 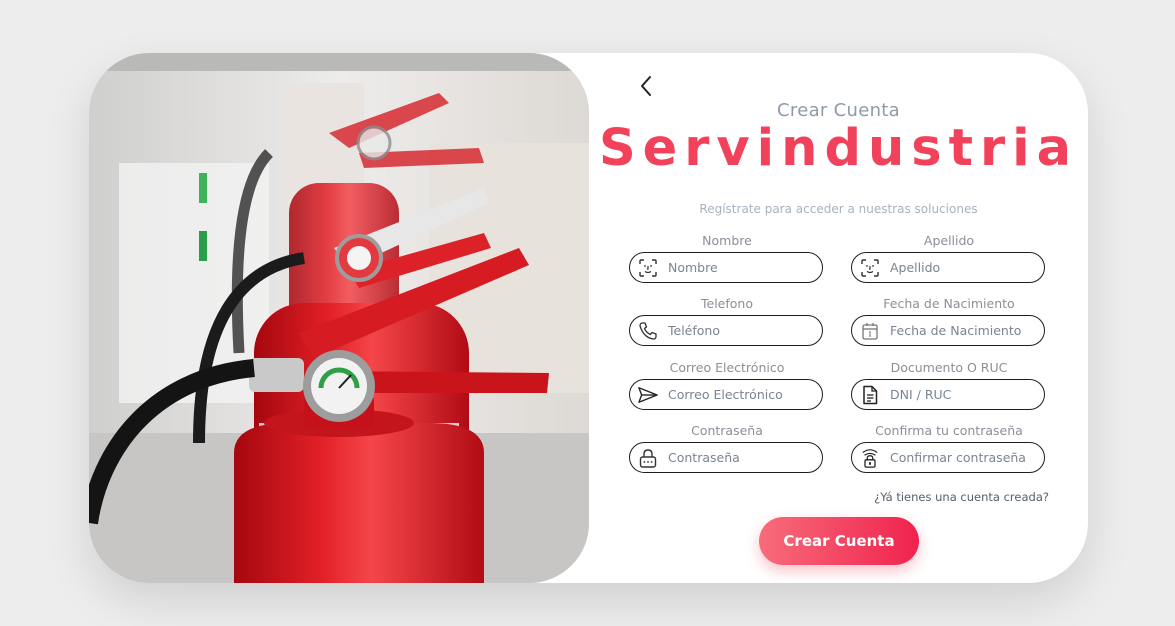 I want to click on nombre-field: Nombre, so click(x=727, y=258).